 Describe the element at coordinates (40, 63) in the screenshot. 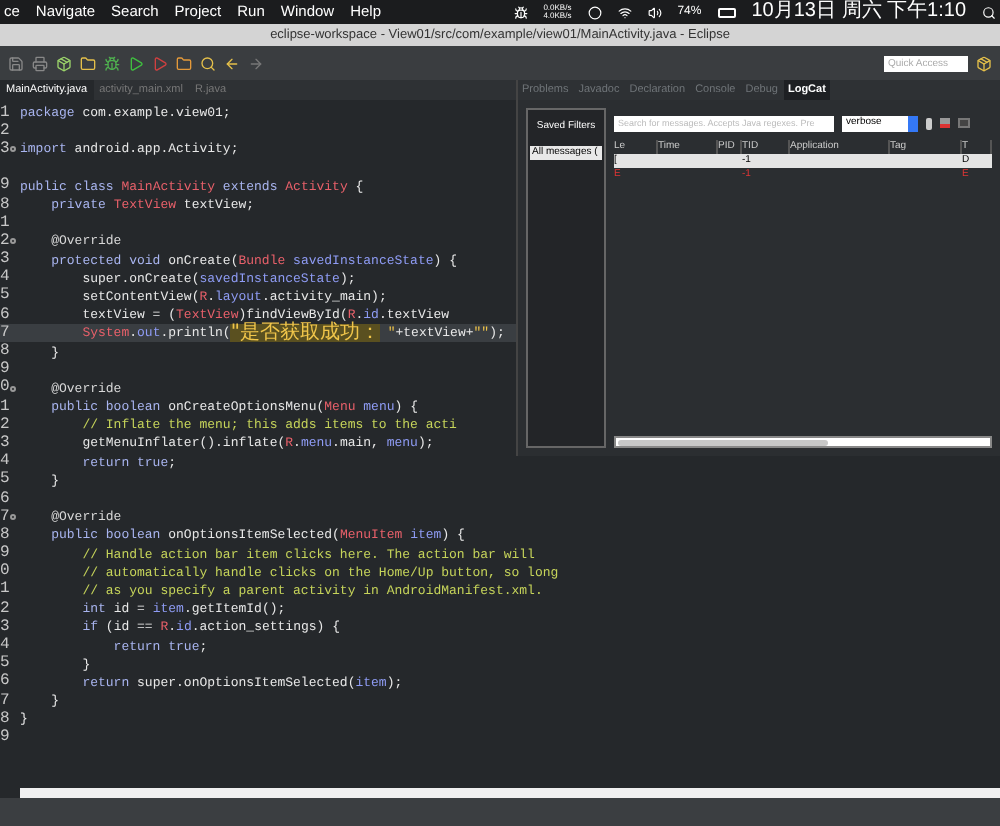

I see `printer-icon` at that location.